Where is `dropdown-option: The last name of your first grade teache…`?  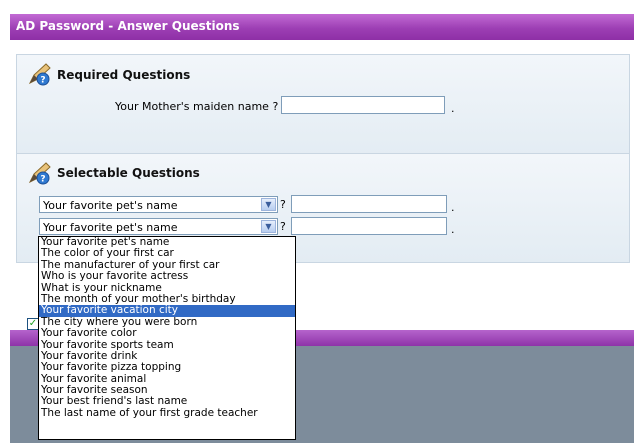 dropdown-option: The last name of your first grade teache… is located at coordinates (167, 413).